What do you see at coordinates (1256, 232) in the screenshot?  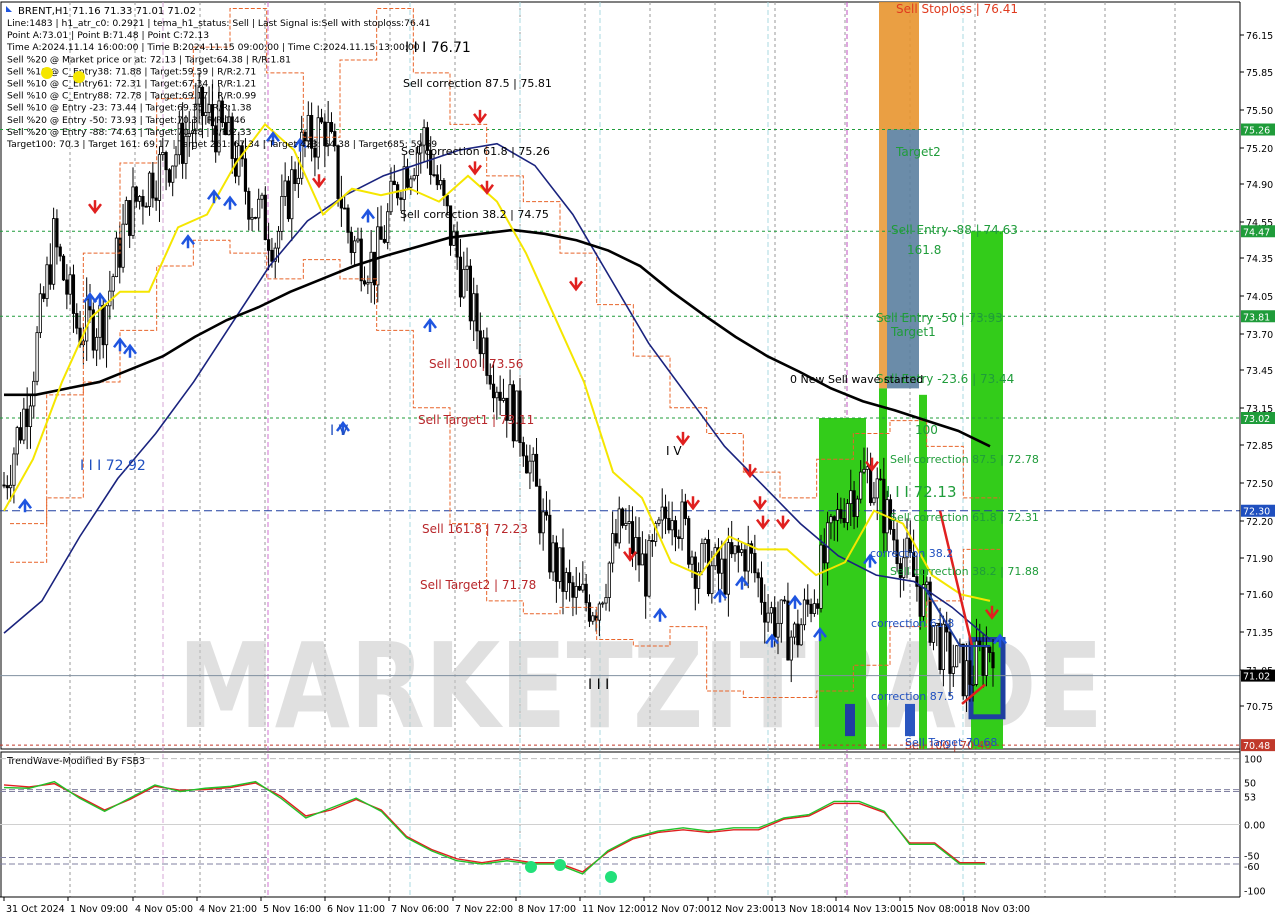 I see `price-level-badge-label: 74.47` at bounding box center [1256, 232].